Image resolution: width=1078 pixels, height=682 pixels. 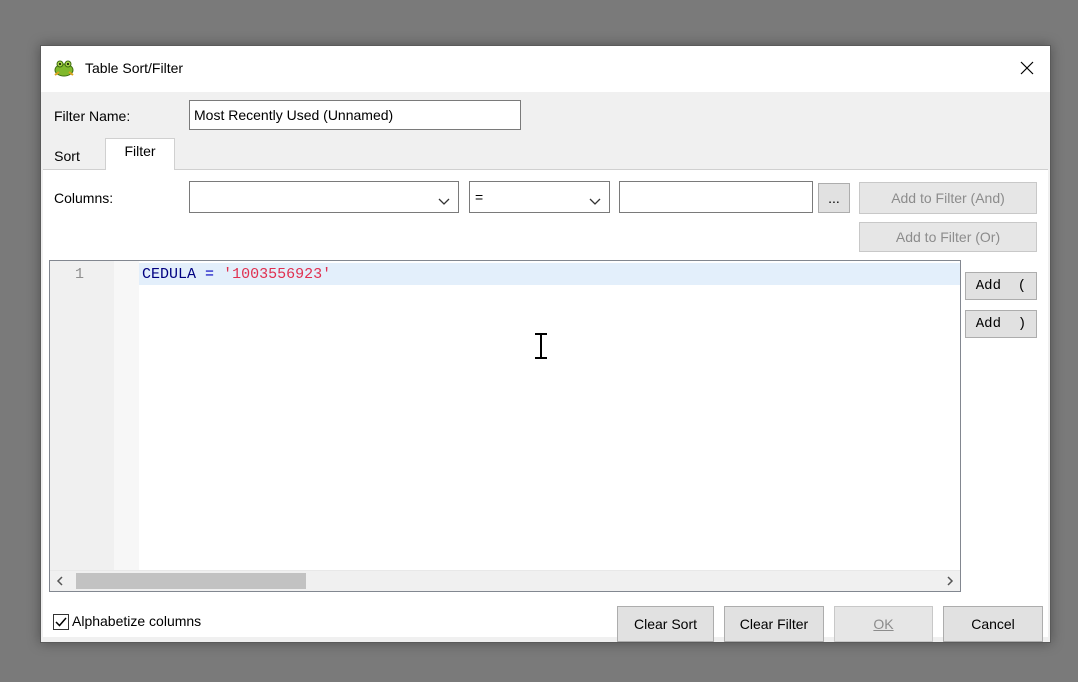 What do you see at coordinates (126, 416) in the screenshot?
I see `editor-fold-margin` at bounding box center [126, 416].